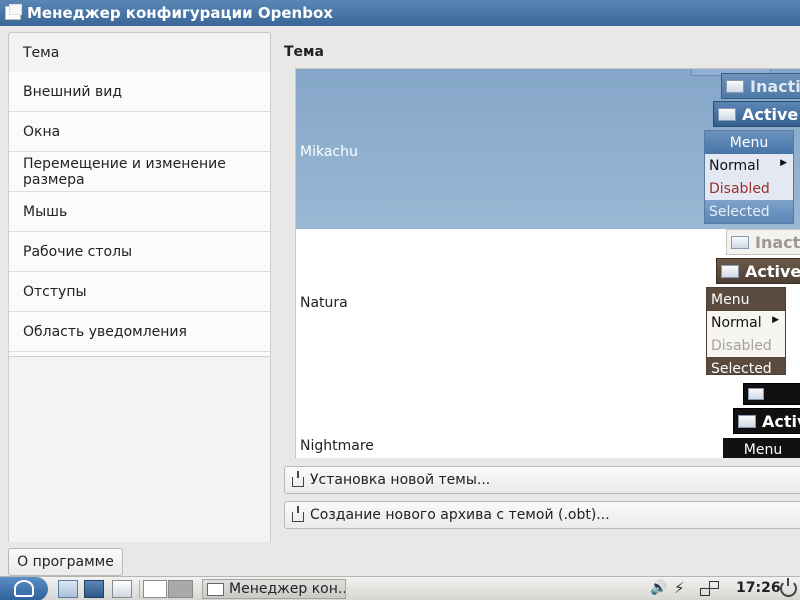 The image size is (800, 600). I want to click on window-title: Менеджер конфигурации Openbox, so click(180, 13).